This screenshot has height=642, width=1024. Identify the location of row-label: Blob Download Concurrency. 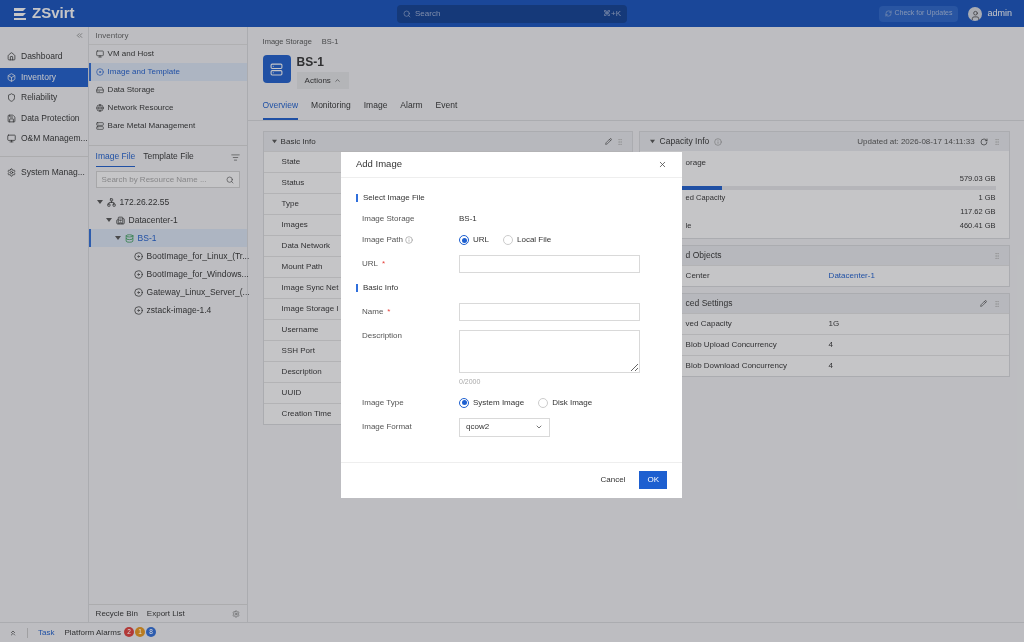
(736, 366).